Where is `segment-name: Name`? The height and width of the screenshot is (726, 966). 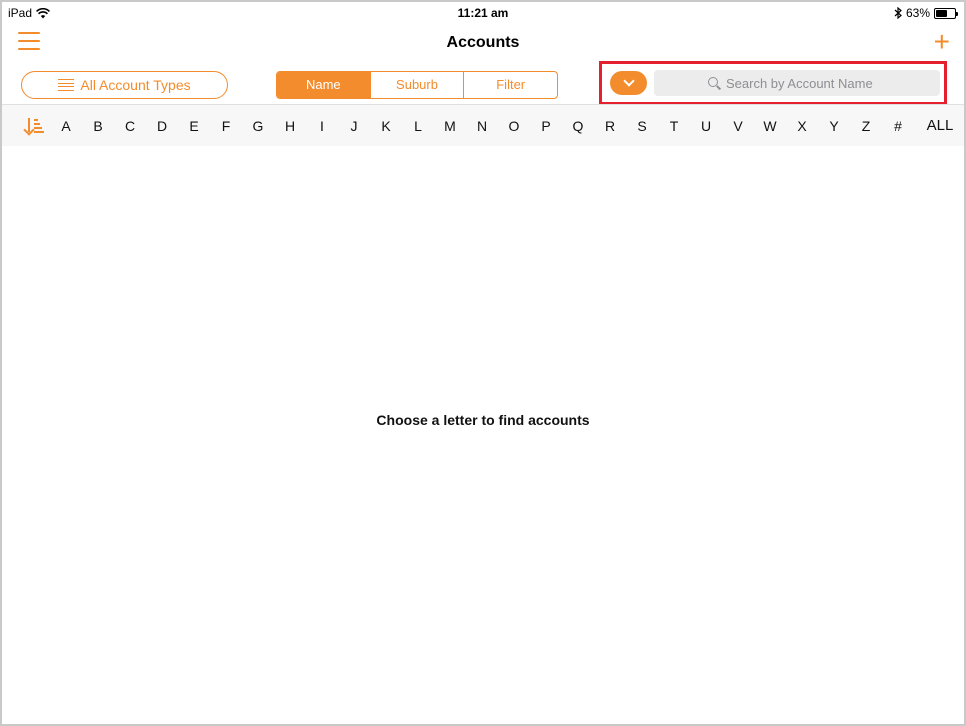
segment-name: Name is located at coordinates (323, 85).